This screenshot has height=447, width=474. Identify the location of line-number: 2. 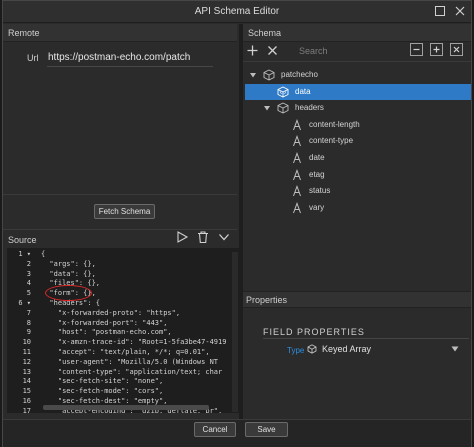
(28, 263).